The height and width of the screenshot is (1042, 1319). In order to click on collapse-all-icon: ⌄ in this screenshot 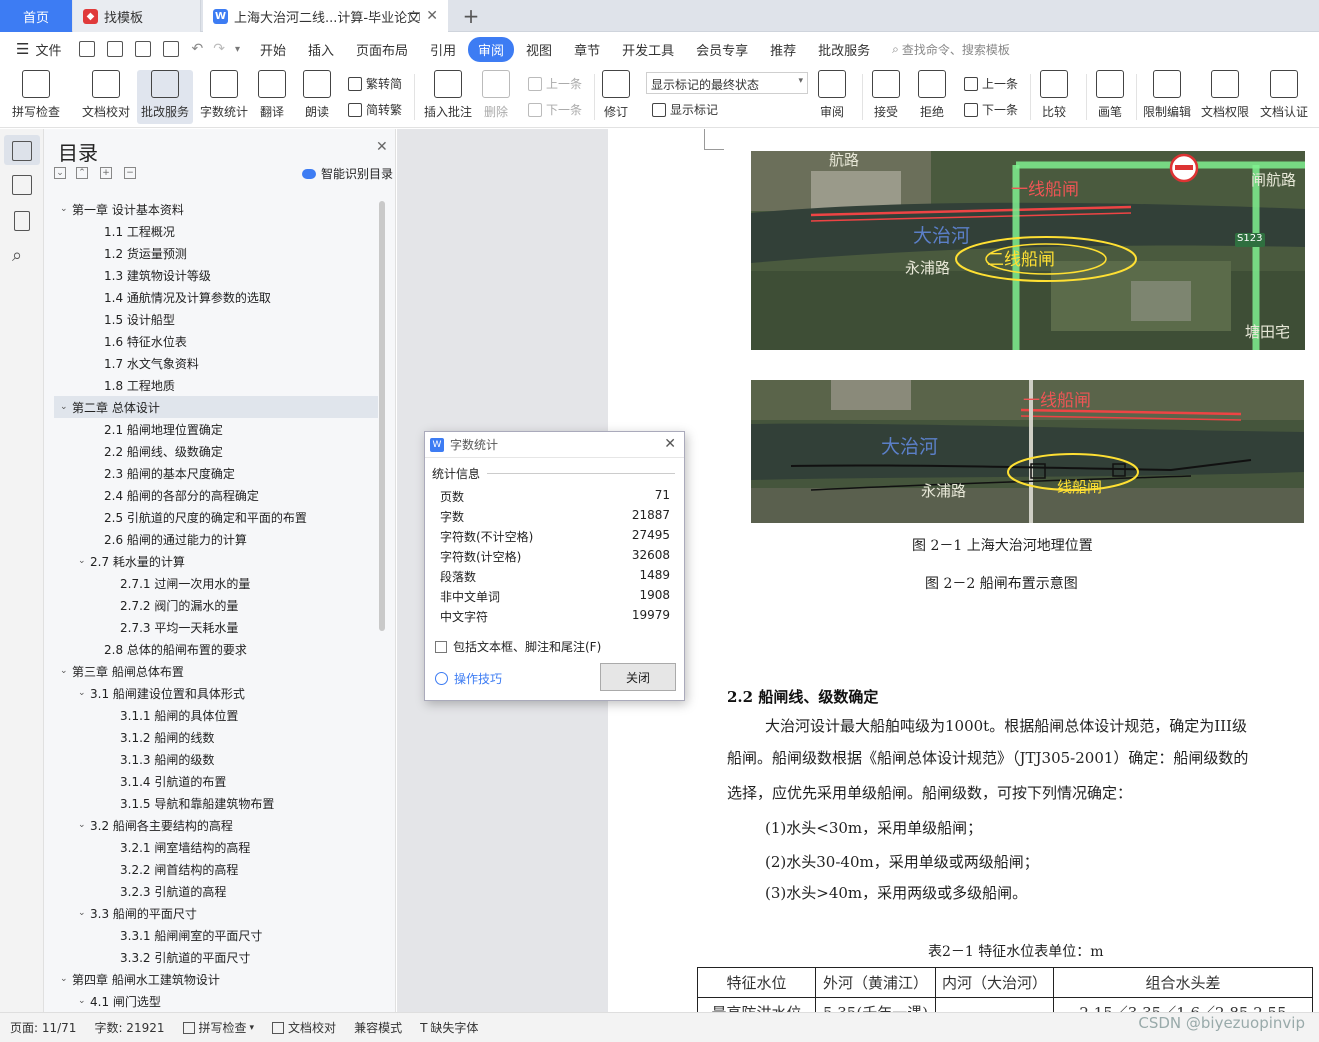, I will do `click(60, 173)`.